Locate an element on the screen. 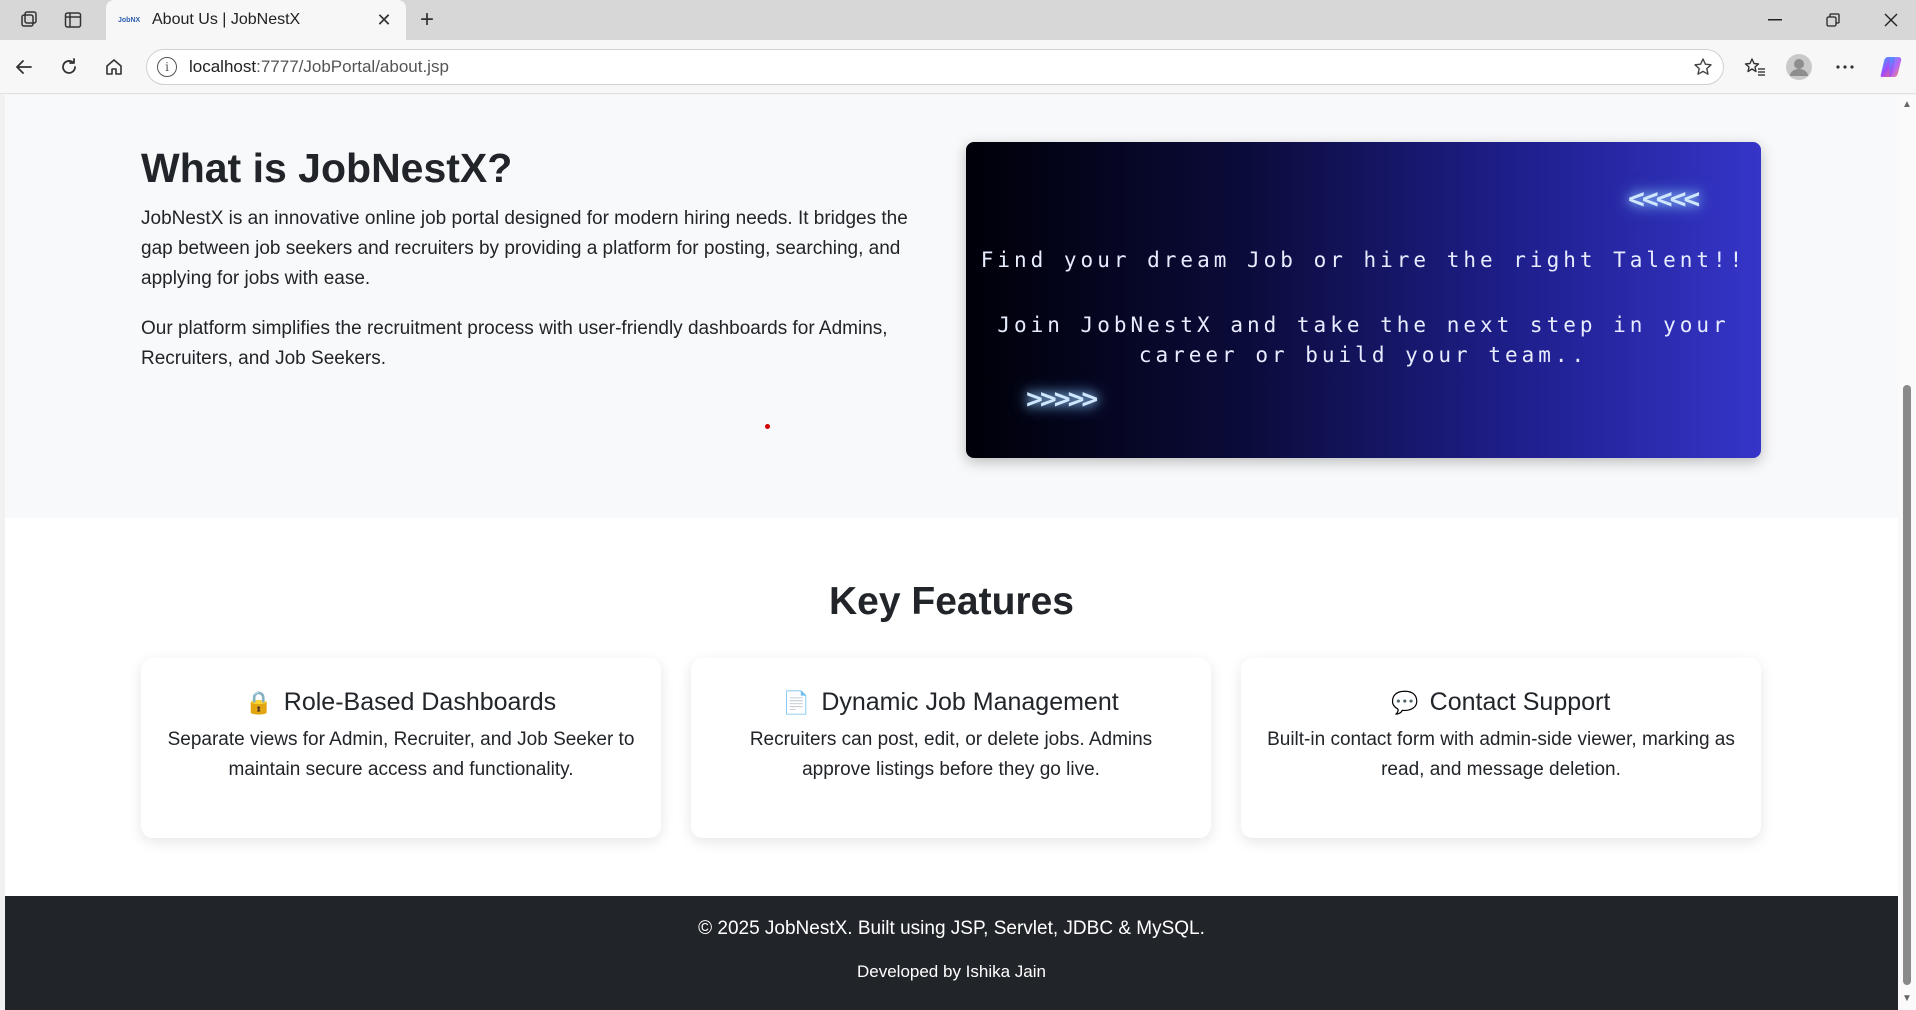 The width and height of the screenshot is (1916, 1010). active-tab: JobNX About Us | JobNestX ✕ is located at coordinates (256, 20).